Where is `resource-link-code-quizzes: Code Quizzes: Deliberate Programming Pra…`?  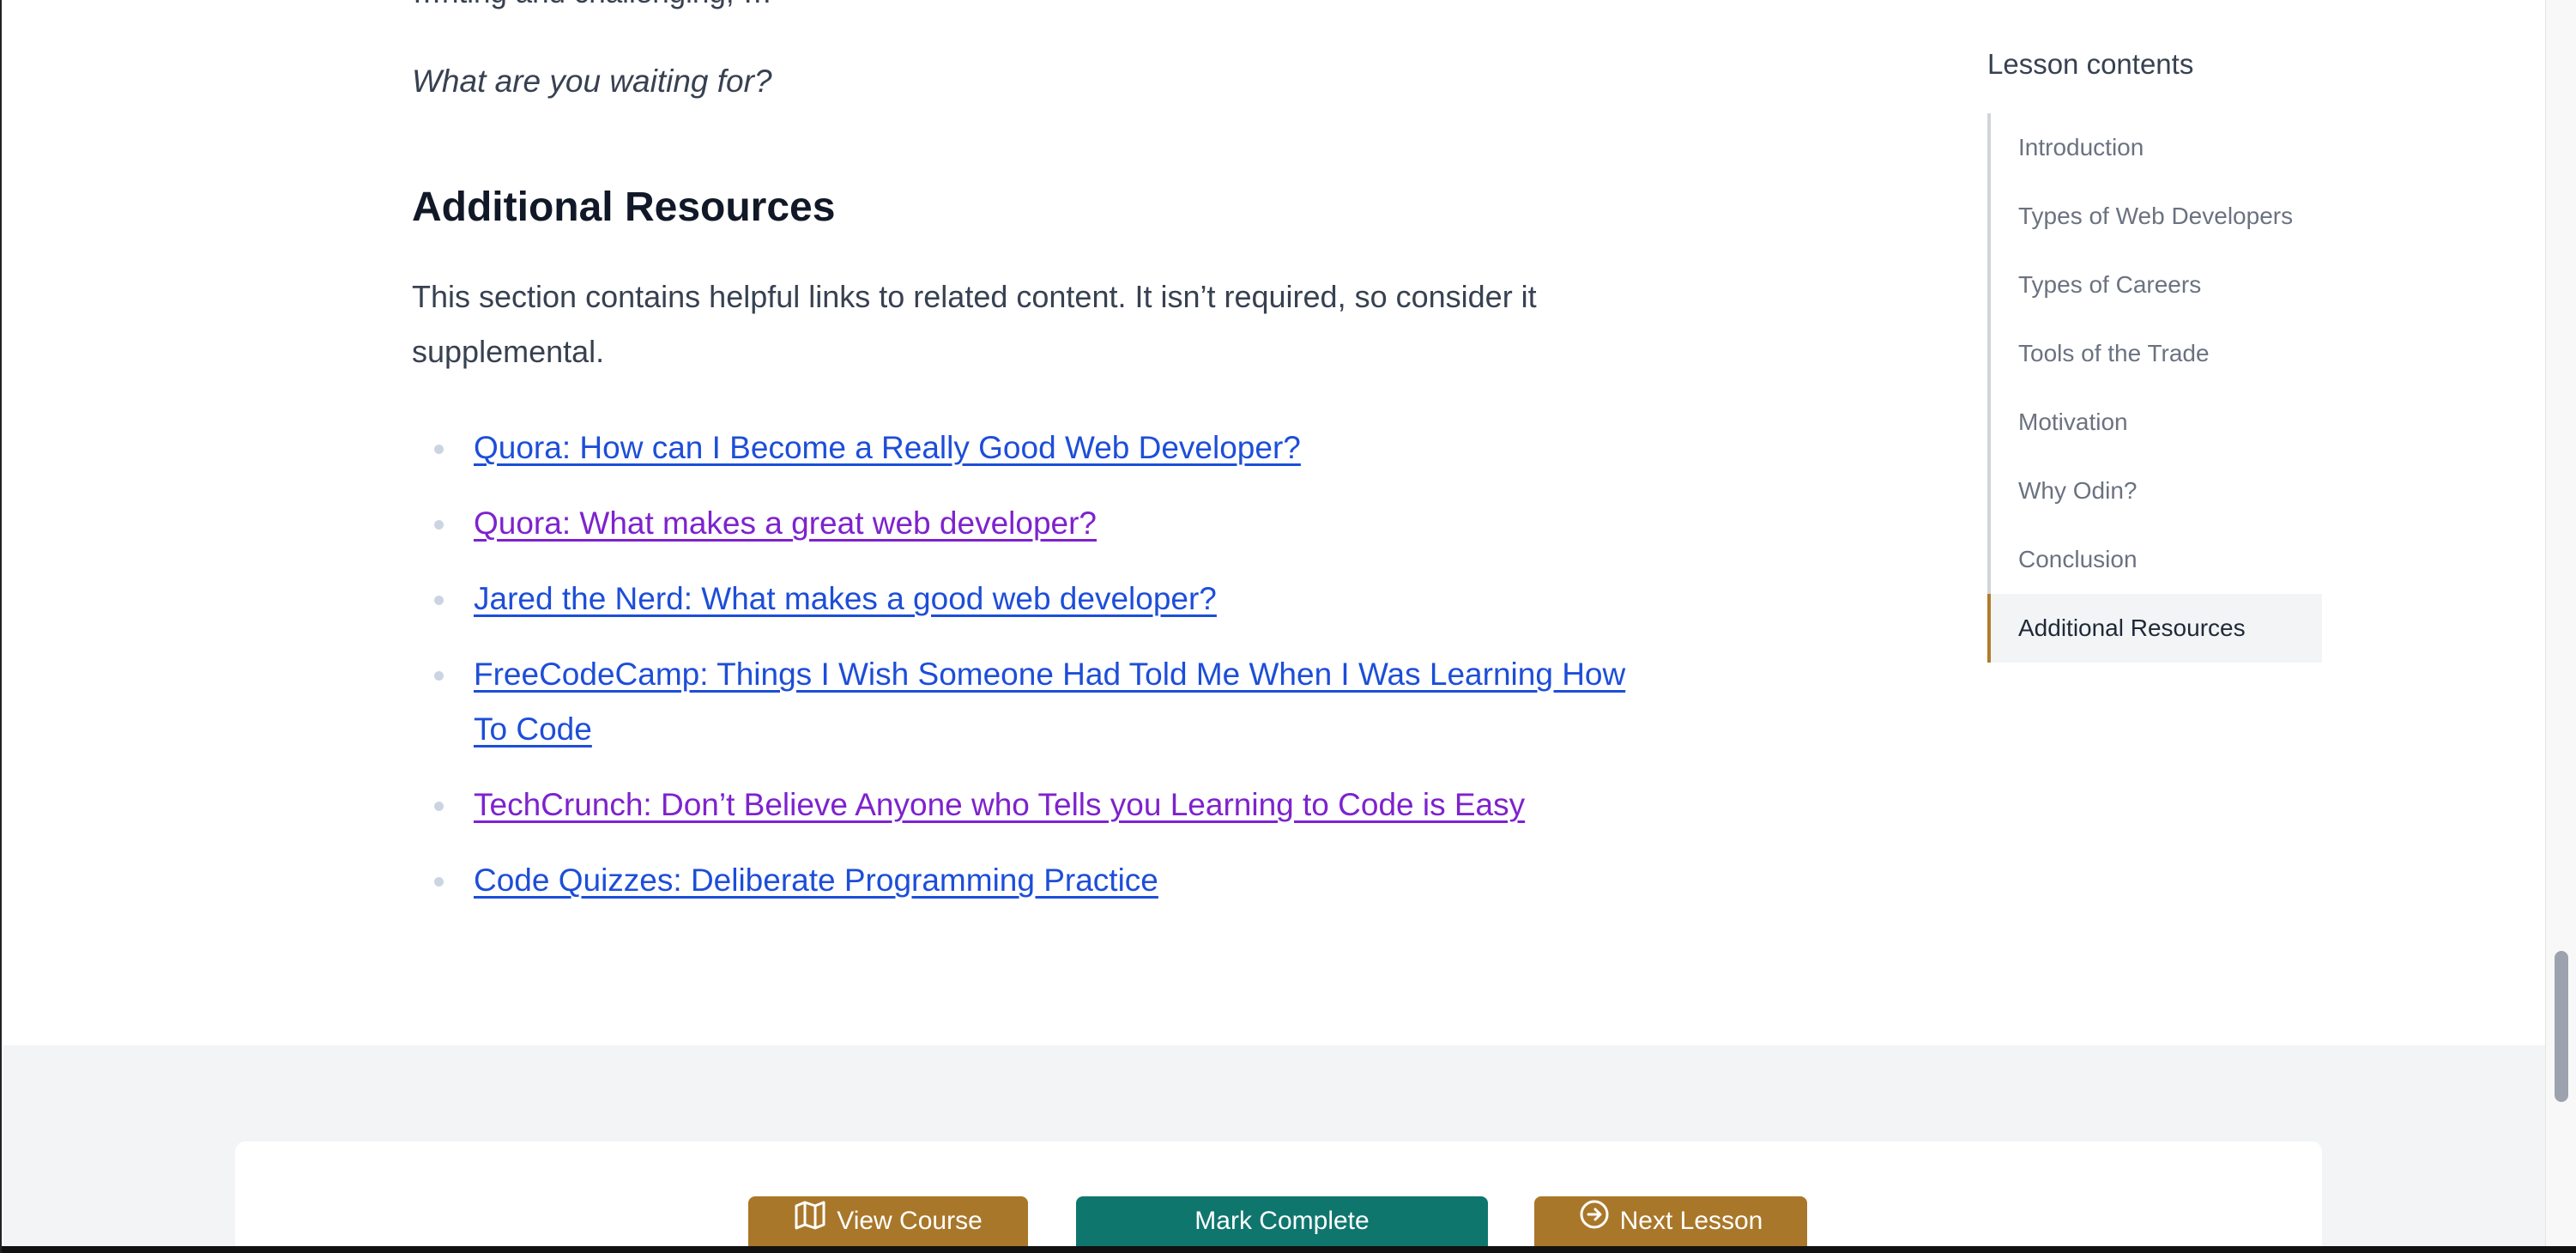
resource-link-code-quizzes: Code Quizzes: Deliberate Programming Pra… is located at coordinates (816, 880).